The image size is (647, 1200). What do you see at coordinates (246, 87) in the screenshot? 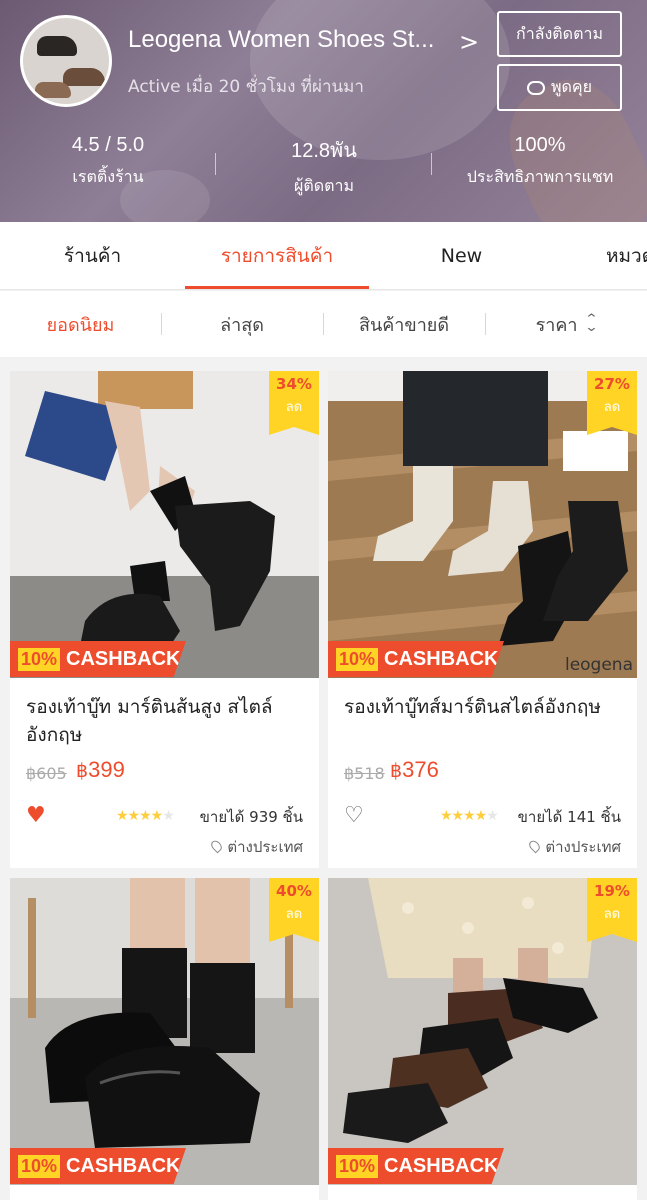
I see `active-status: Active เมื่อ 20 ชั่วโมง ที่ผ่านมา` at bounding box center [246, 87].